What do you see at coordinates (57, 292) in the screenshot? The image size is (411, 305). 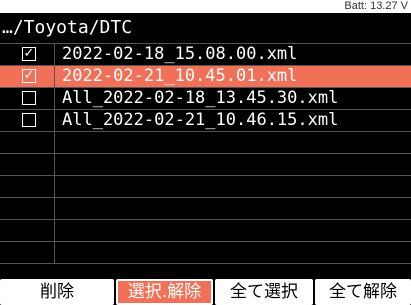 I see `delete-button: 削除` at bounding box center [57, 292].